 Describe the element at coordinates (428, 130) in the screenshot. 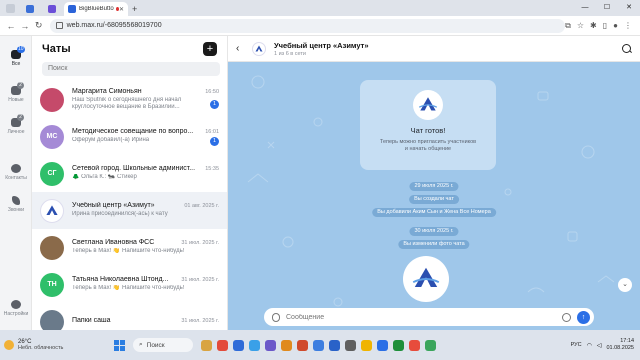

I see `ready-title: Чат готов!` at that location.